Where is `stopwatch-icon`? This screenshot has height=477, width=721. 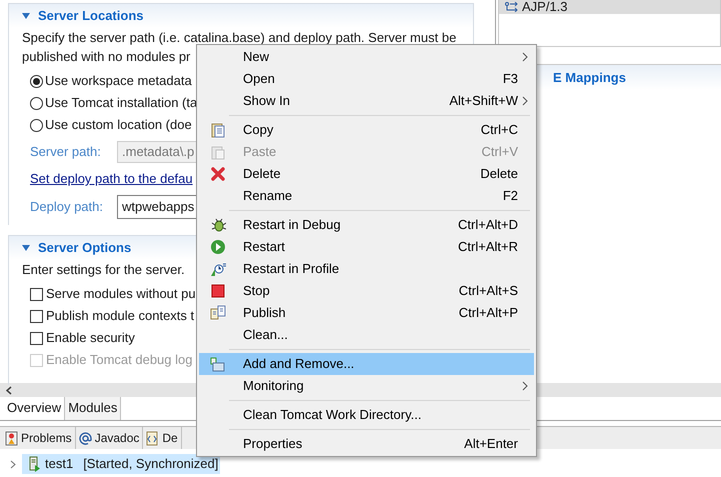
stopwatch-icon is located at coordinates (218, 269).